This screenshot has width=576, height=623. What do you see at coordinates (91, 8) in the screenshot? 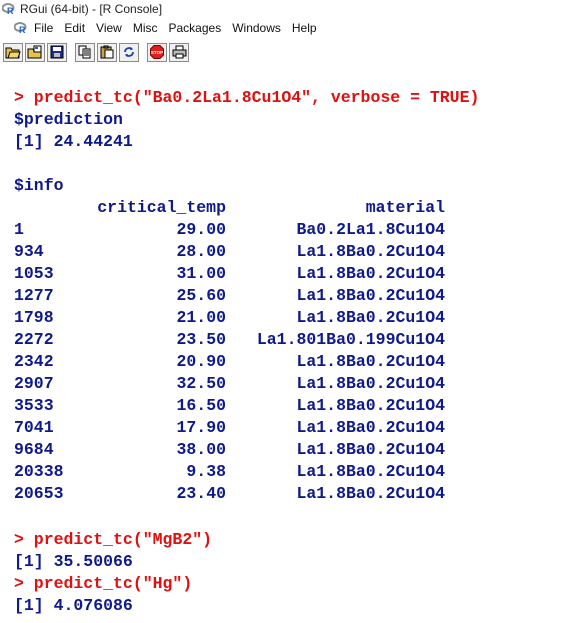
I see `window-title: RGui (64-bit) - [R Console]` at bounding box center [91, 8].